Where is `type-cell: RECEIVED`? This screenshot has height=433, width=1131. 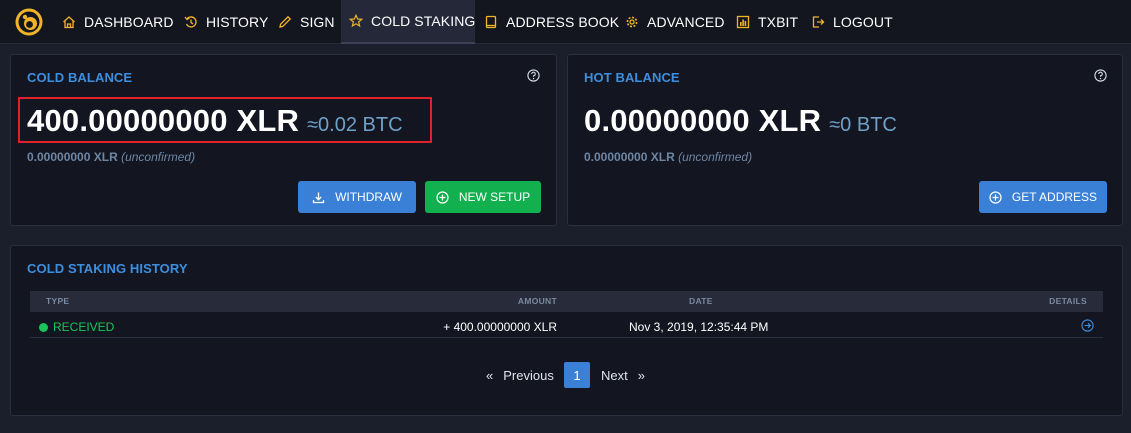
type-cell: RECEIVED is located at coordinates (76, 327).